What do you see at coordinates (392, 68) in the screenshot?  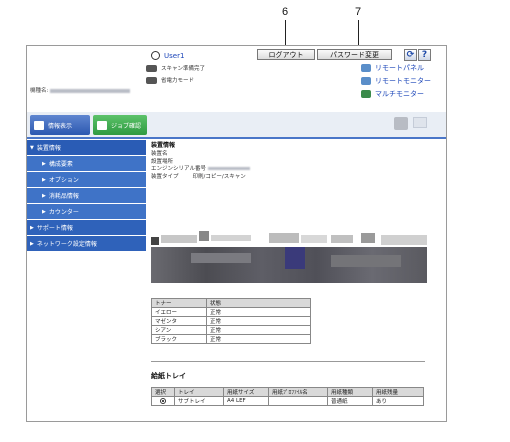 I see `remote-panel-link: リモートパネル` at bounding box center [392, 68].